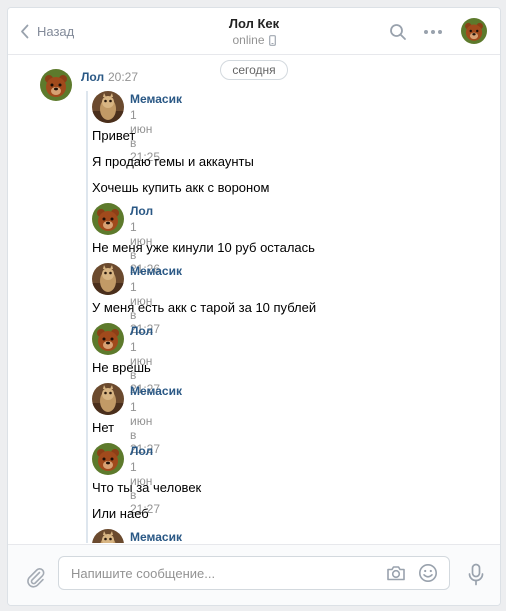  Describe the element at coordinates (56, 31) in the screenshot. I see `back-label: Назад` at that location.